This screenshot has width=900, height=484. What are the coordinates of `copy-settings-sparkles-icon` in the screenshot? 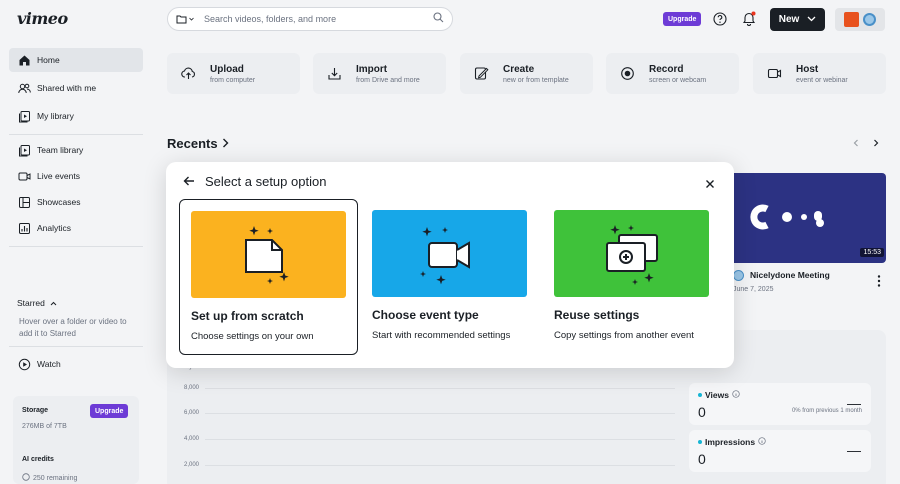 It's located at (631, 254).